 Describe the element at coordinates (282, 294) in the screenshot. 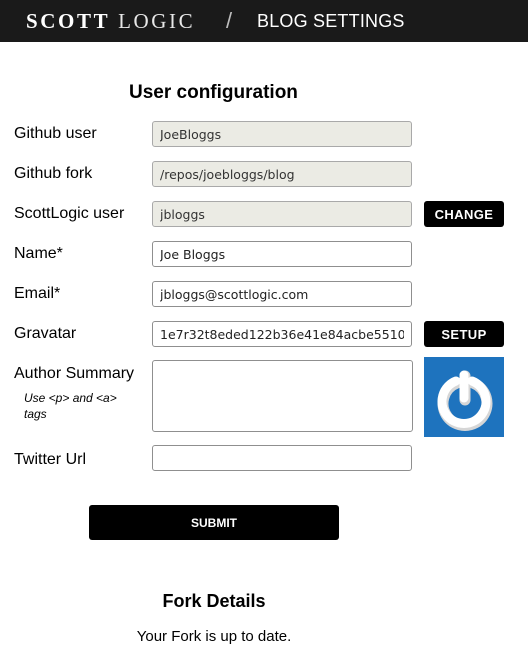

I see `email-field` at that location.